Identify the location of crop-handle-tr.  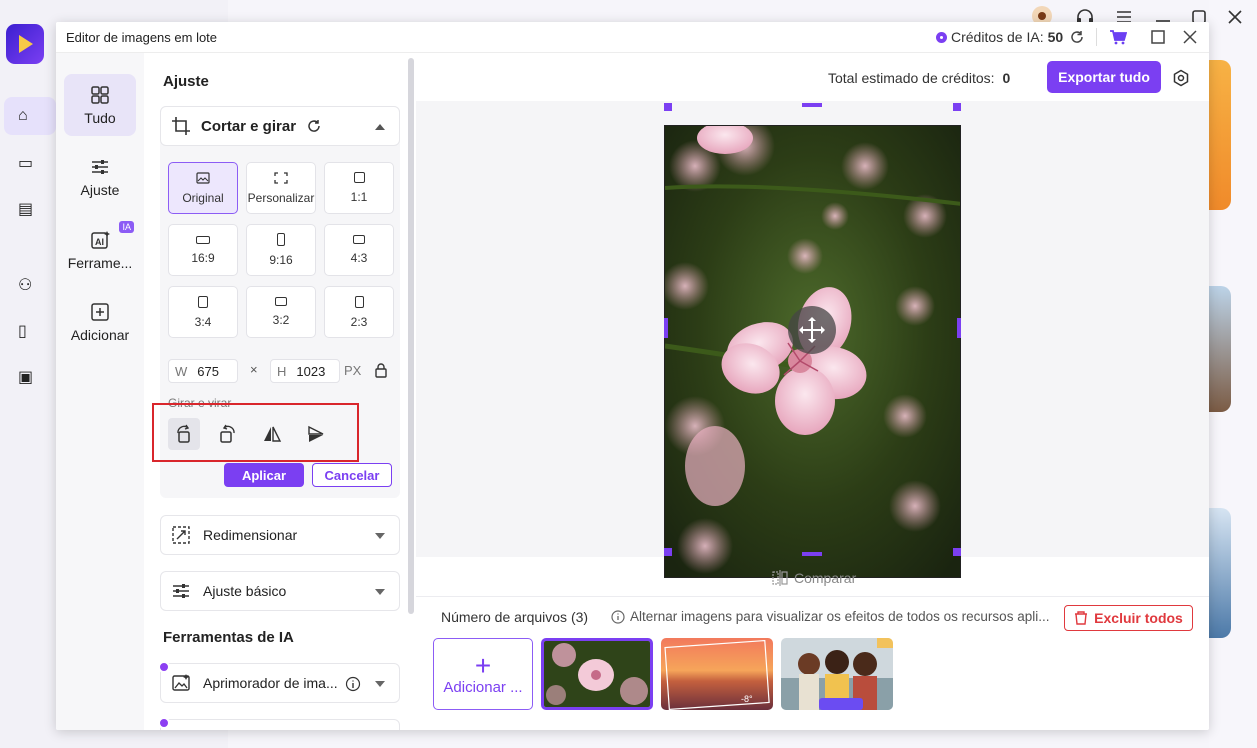
(957, 107).